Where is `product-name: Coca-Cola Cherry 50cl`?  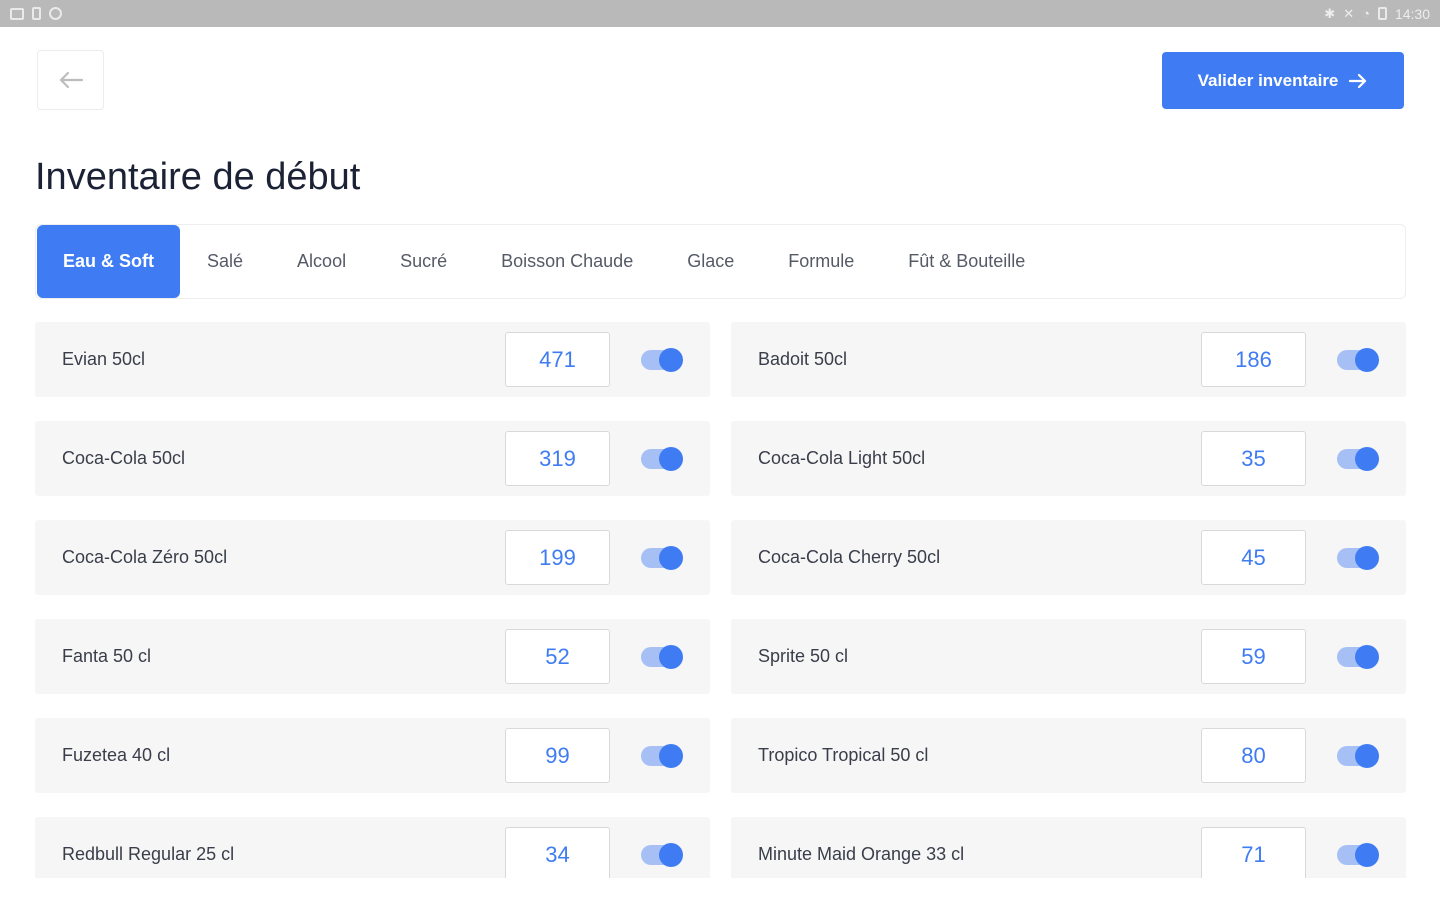 product-name: Coca-Cola Cherry 50cl is located at coordinates (849, 557).